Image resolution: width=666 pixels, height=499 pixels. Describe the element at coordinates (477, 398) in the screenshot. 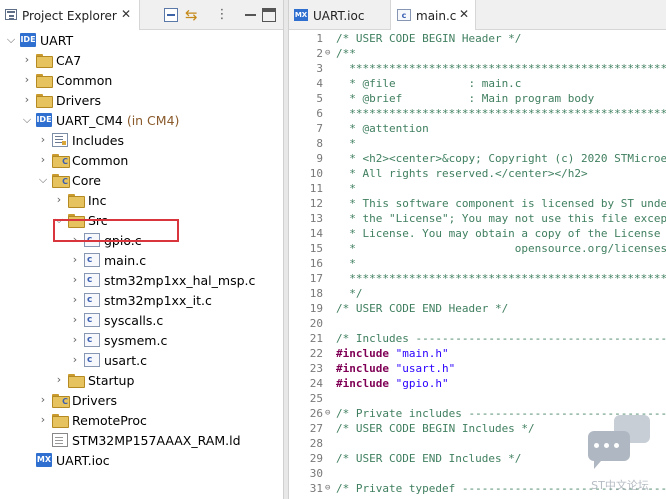

I see `code-line: 25` at that location.